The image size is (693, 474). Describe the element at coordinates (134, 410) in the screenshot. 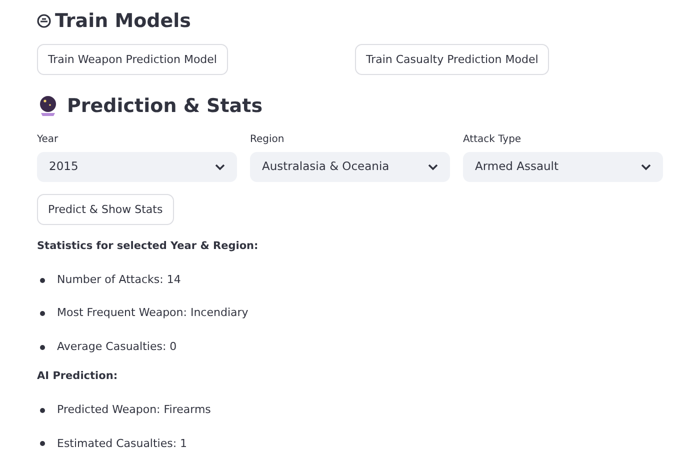

I see `list-item: Predicted Weapon: Firearms` at that location.